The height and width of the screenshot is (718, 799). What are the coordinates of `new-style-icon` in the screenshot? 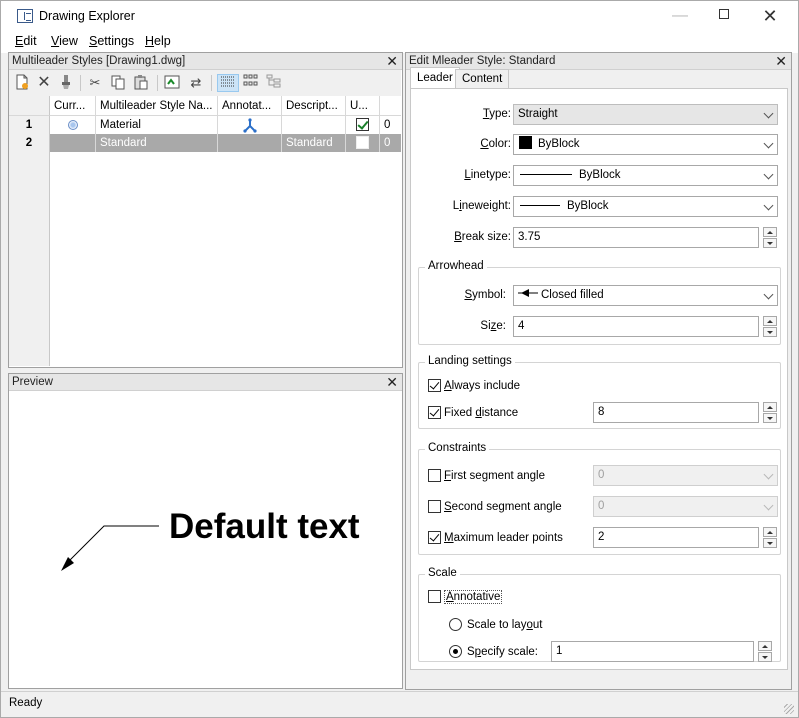 It's located at (22, 83).